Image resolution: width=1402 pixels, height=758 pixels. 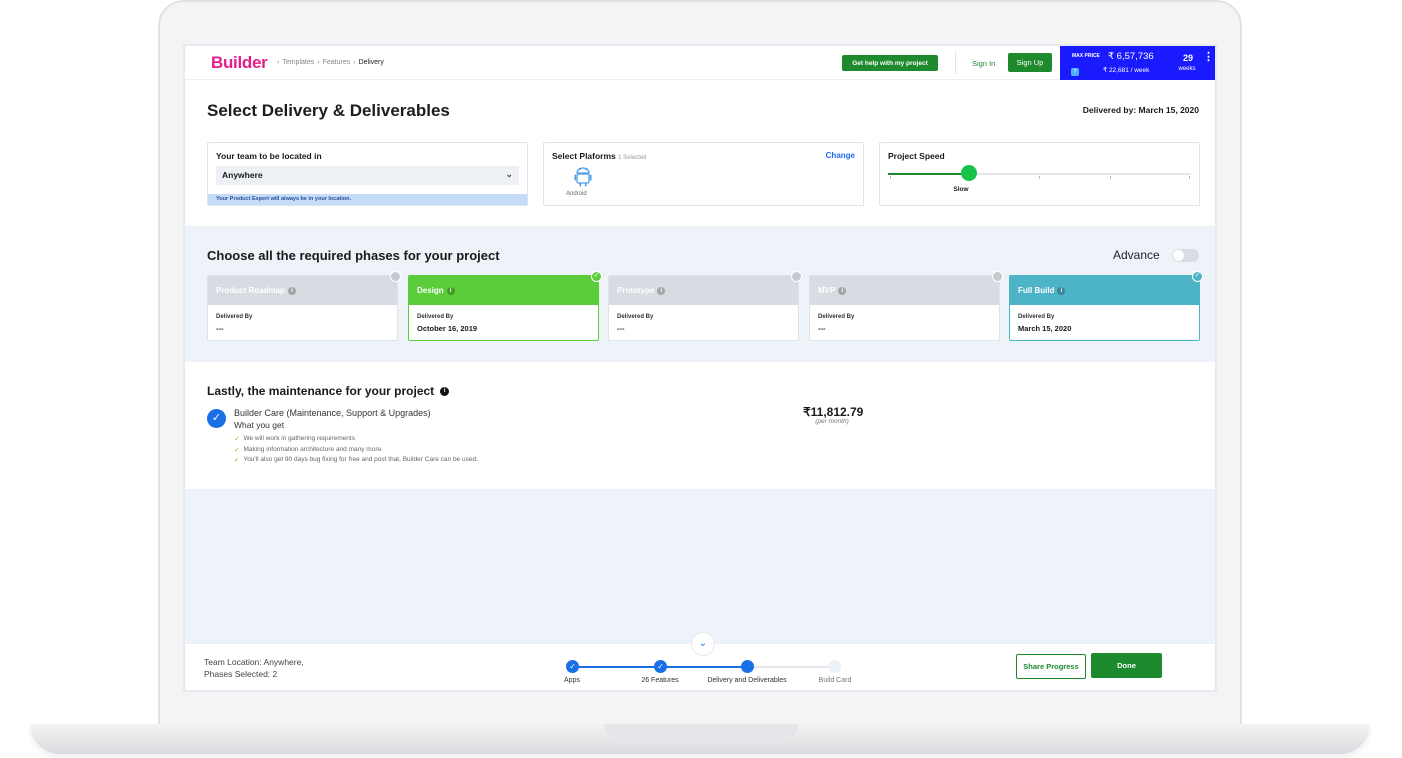 I want to click on platforms-title: Select Plaforms, so click(x=584, y=156).